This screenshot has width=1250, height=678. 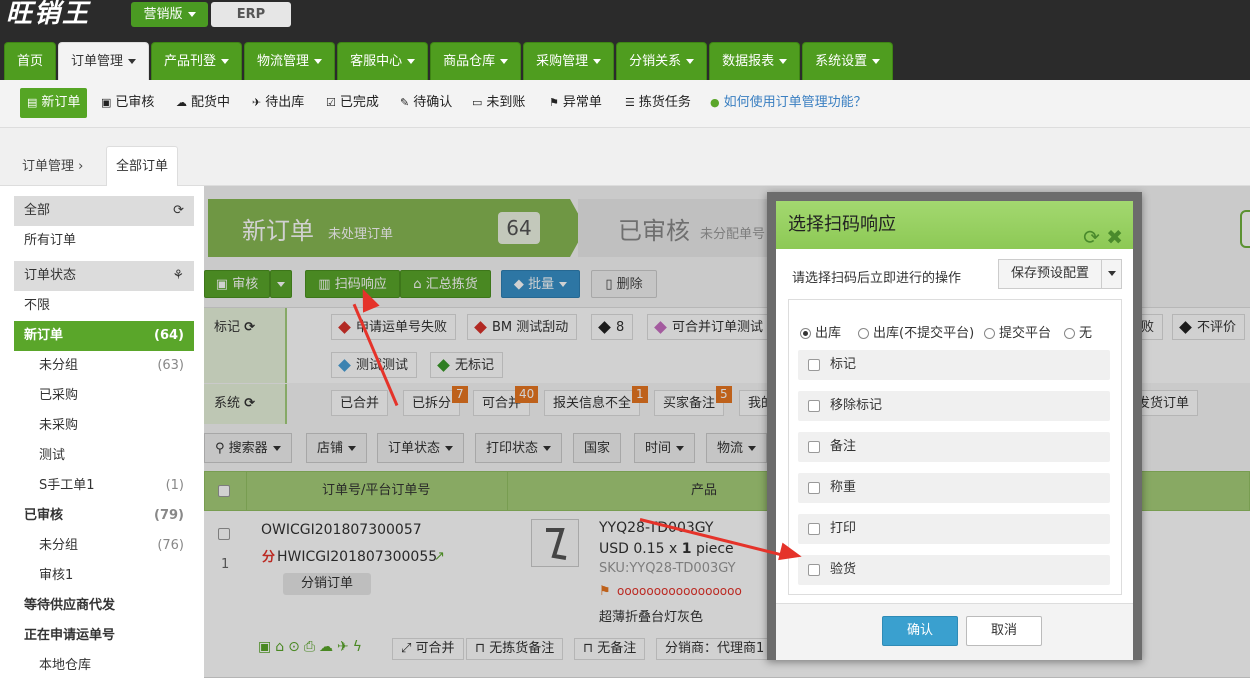 What do you see at coordinates (104, 426) in the screenshot?
I see `sidebar-item-not-purchased: 未采购` at bounding box center [104, 426].